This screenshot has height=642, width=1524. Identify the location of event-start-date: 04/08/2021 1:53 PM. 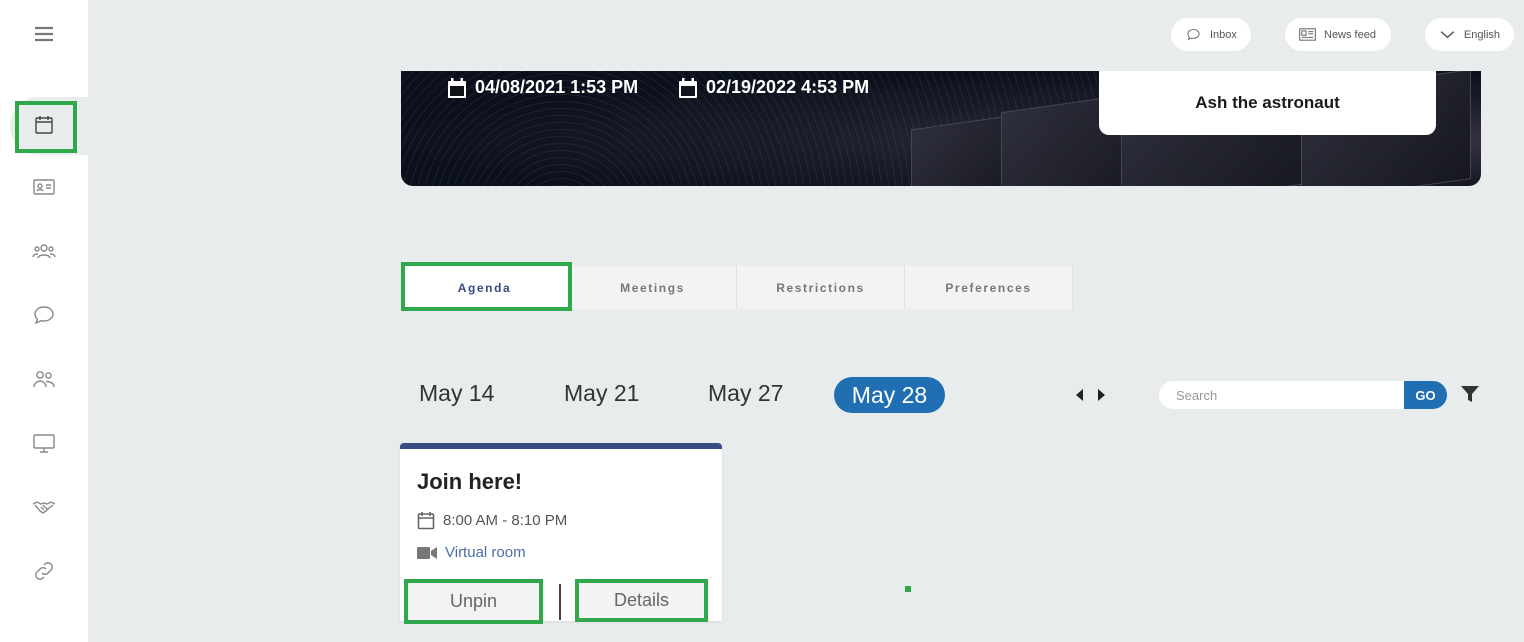
(543, 87).